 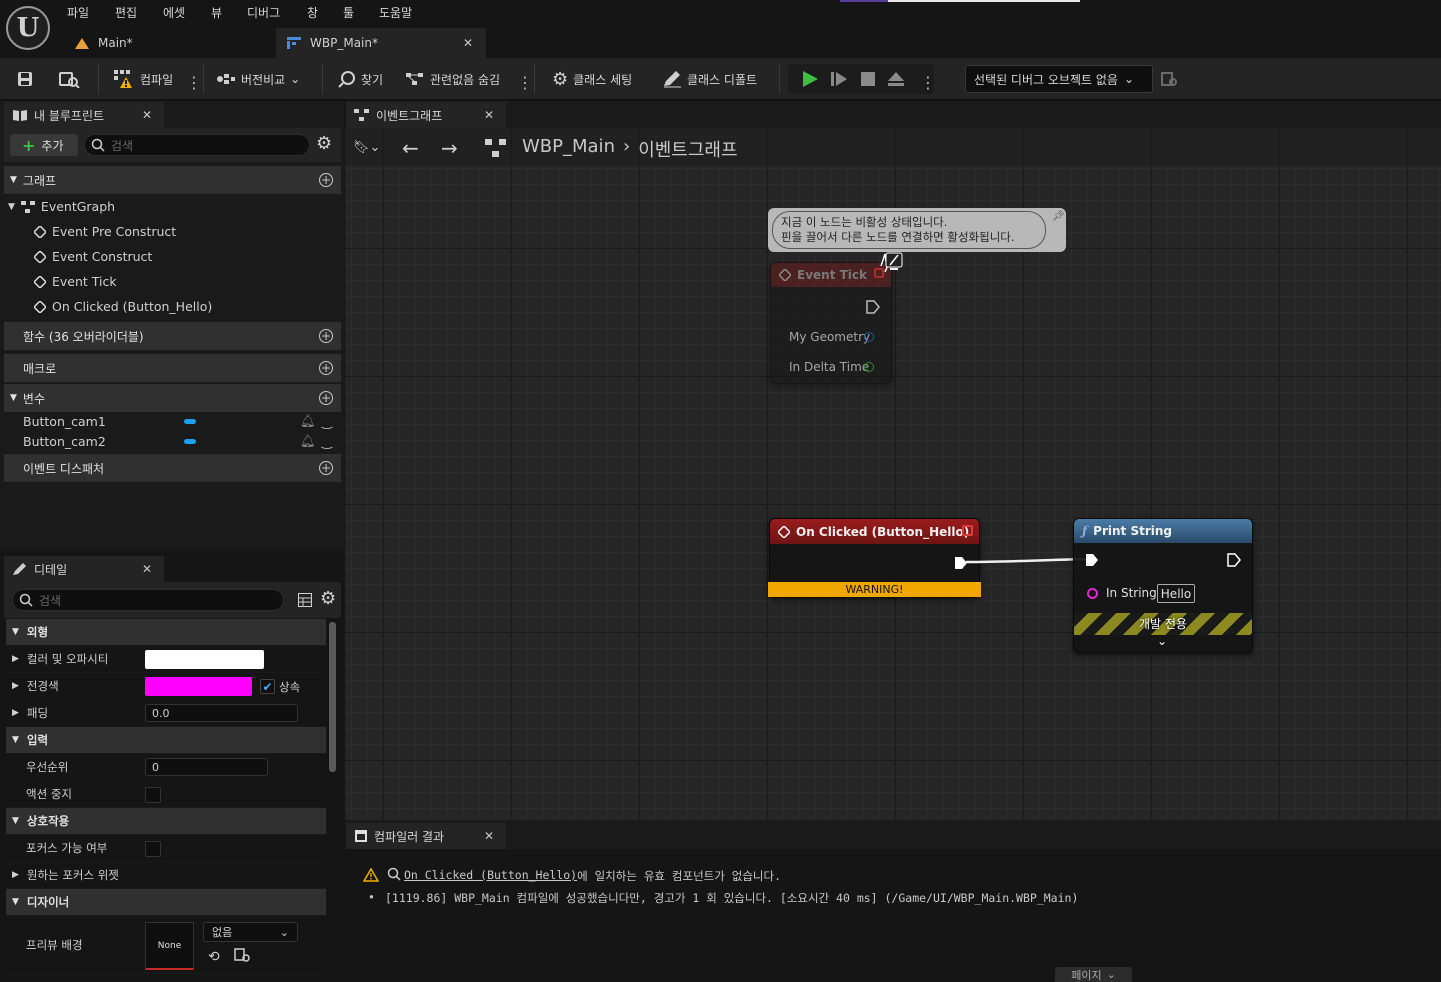 What do you see at coordinates (258, 79) in the screenshot?
I see `diff-button: 버전비교 ⌄` at bounding box center [258, 79].